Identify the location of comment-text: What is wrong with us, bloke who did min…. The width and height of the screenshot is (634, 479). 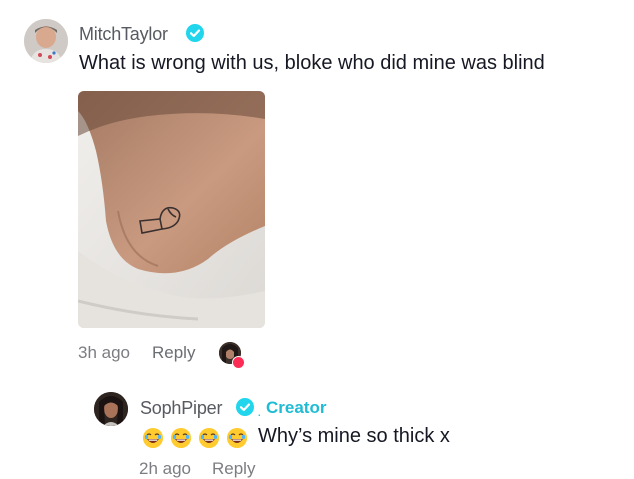
(312, 63).